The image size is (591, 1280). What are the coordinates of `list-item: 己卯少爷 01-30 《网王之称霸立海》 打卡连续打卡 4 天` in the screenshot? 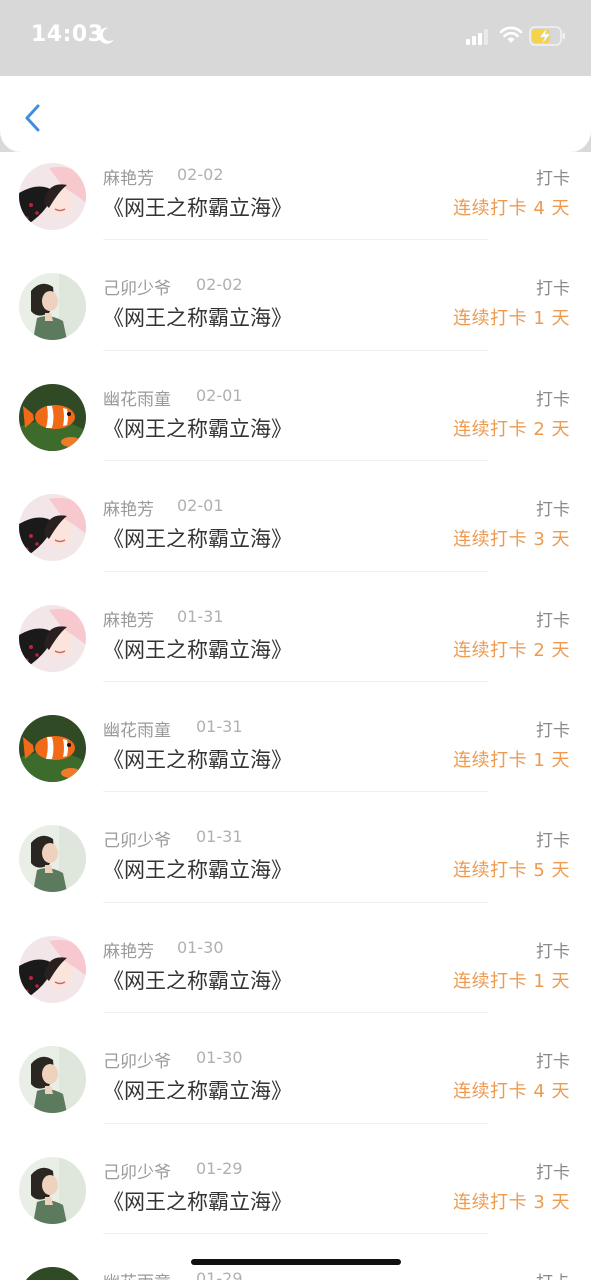 It's located at (295, 1068).